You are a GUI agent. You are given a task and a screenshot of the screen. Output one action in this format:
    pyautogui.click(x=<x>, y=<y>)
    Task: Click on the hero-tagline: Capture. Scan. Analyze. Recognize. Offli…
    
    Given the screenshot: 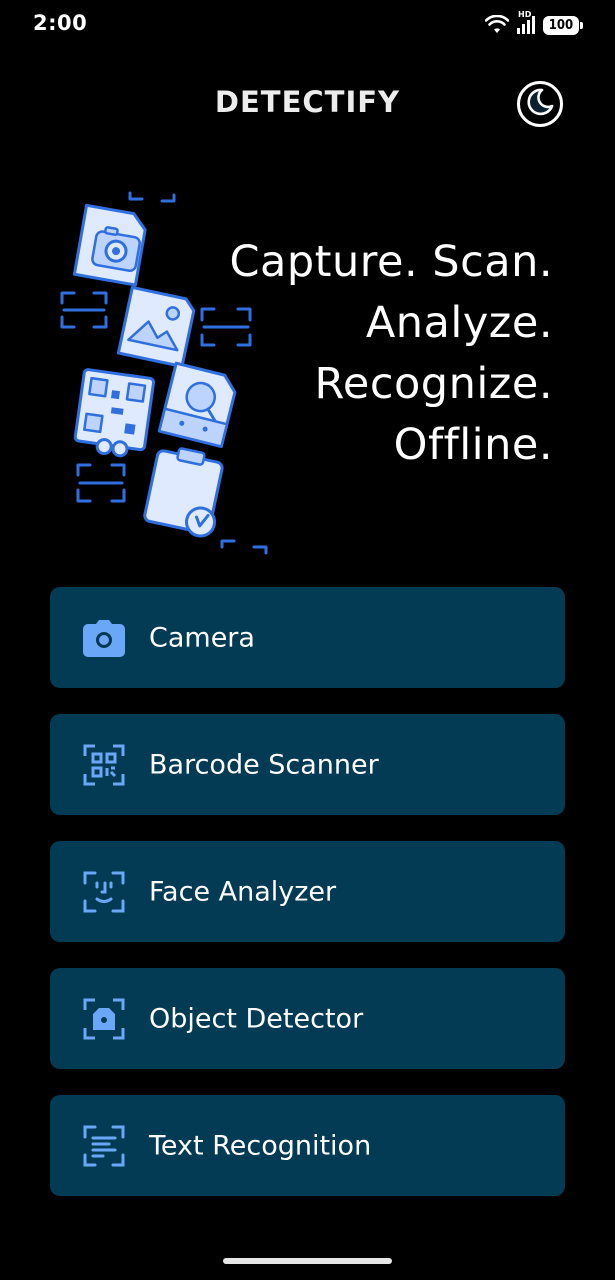 What is the action you would take?
    pyautogui.click(x=391, y=354)
    